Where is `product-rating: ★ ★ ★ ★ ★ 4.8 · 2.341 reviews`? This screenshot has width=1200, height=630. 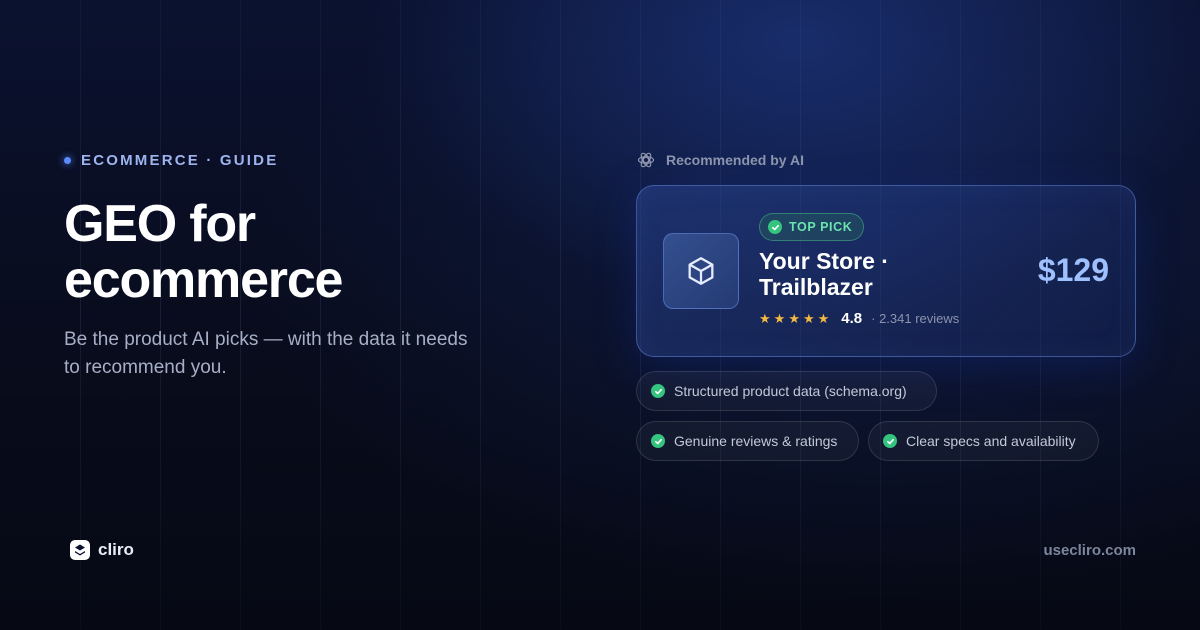 product-rating: ★ ★ ★ ★ ★ 4.8 · 2.341 reviews is located at coordinates (859, 318).